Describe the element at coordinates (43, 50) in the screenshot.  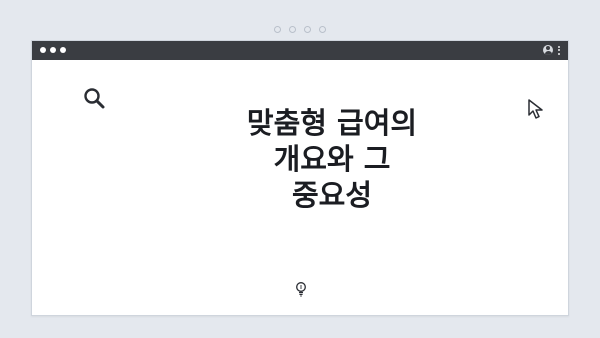
I see `window-close-dot` at that location.